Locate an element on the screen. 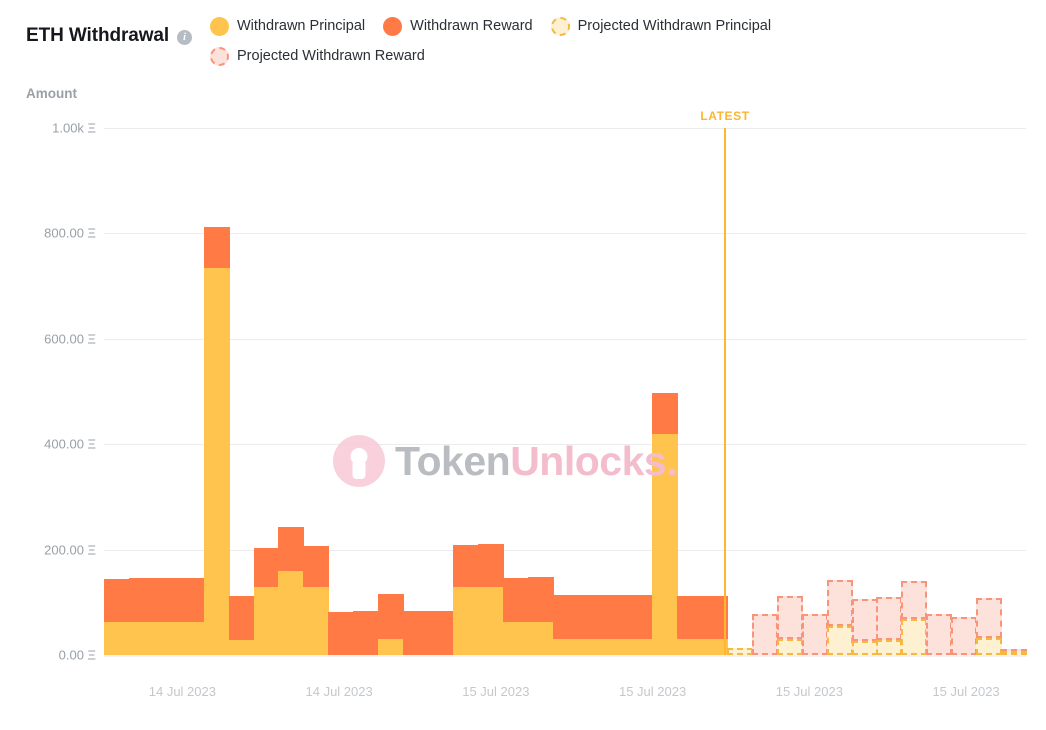 The image size is (1046, 730). x-axis-tick-label: 14 Jul 2023 is located at coordinates (182, 691).